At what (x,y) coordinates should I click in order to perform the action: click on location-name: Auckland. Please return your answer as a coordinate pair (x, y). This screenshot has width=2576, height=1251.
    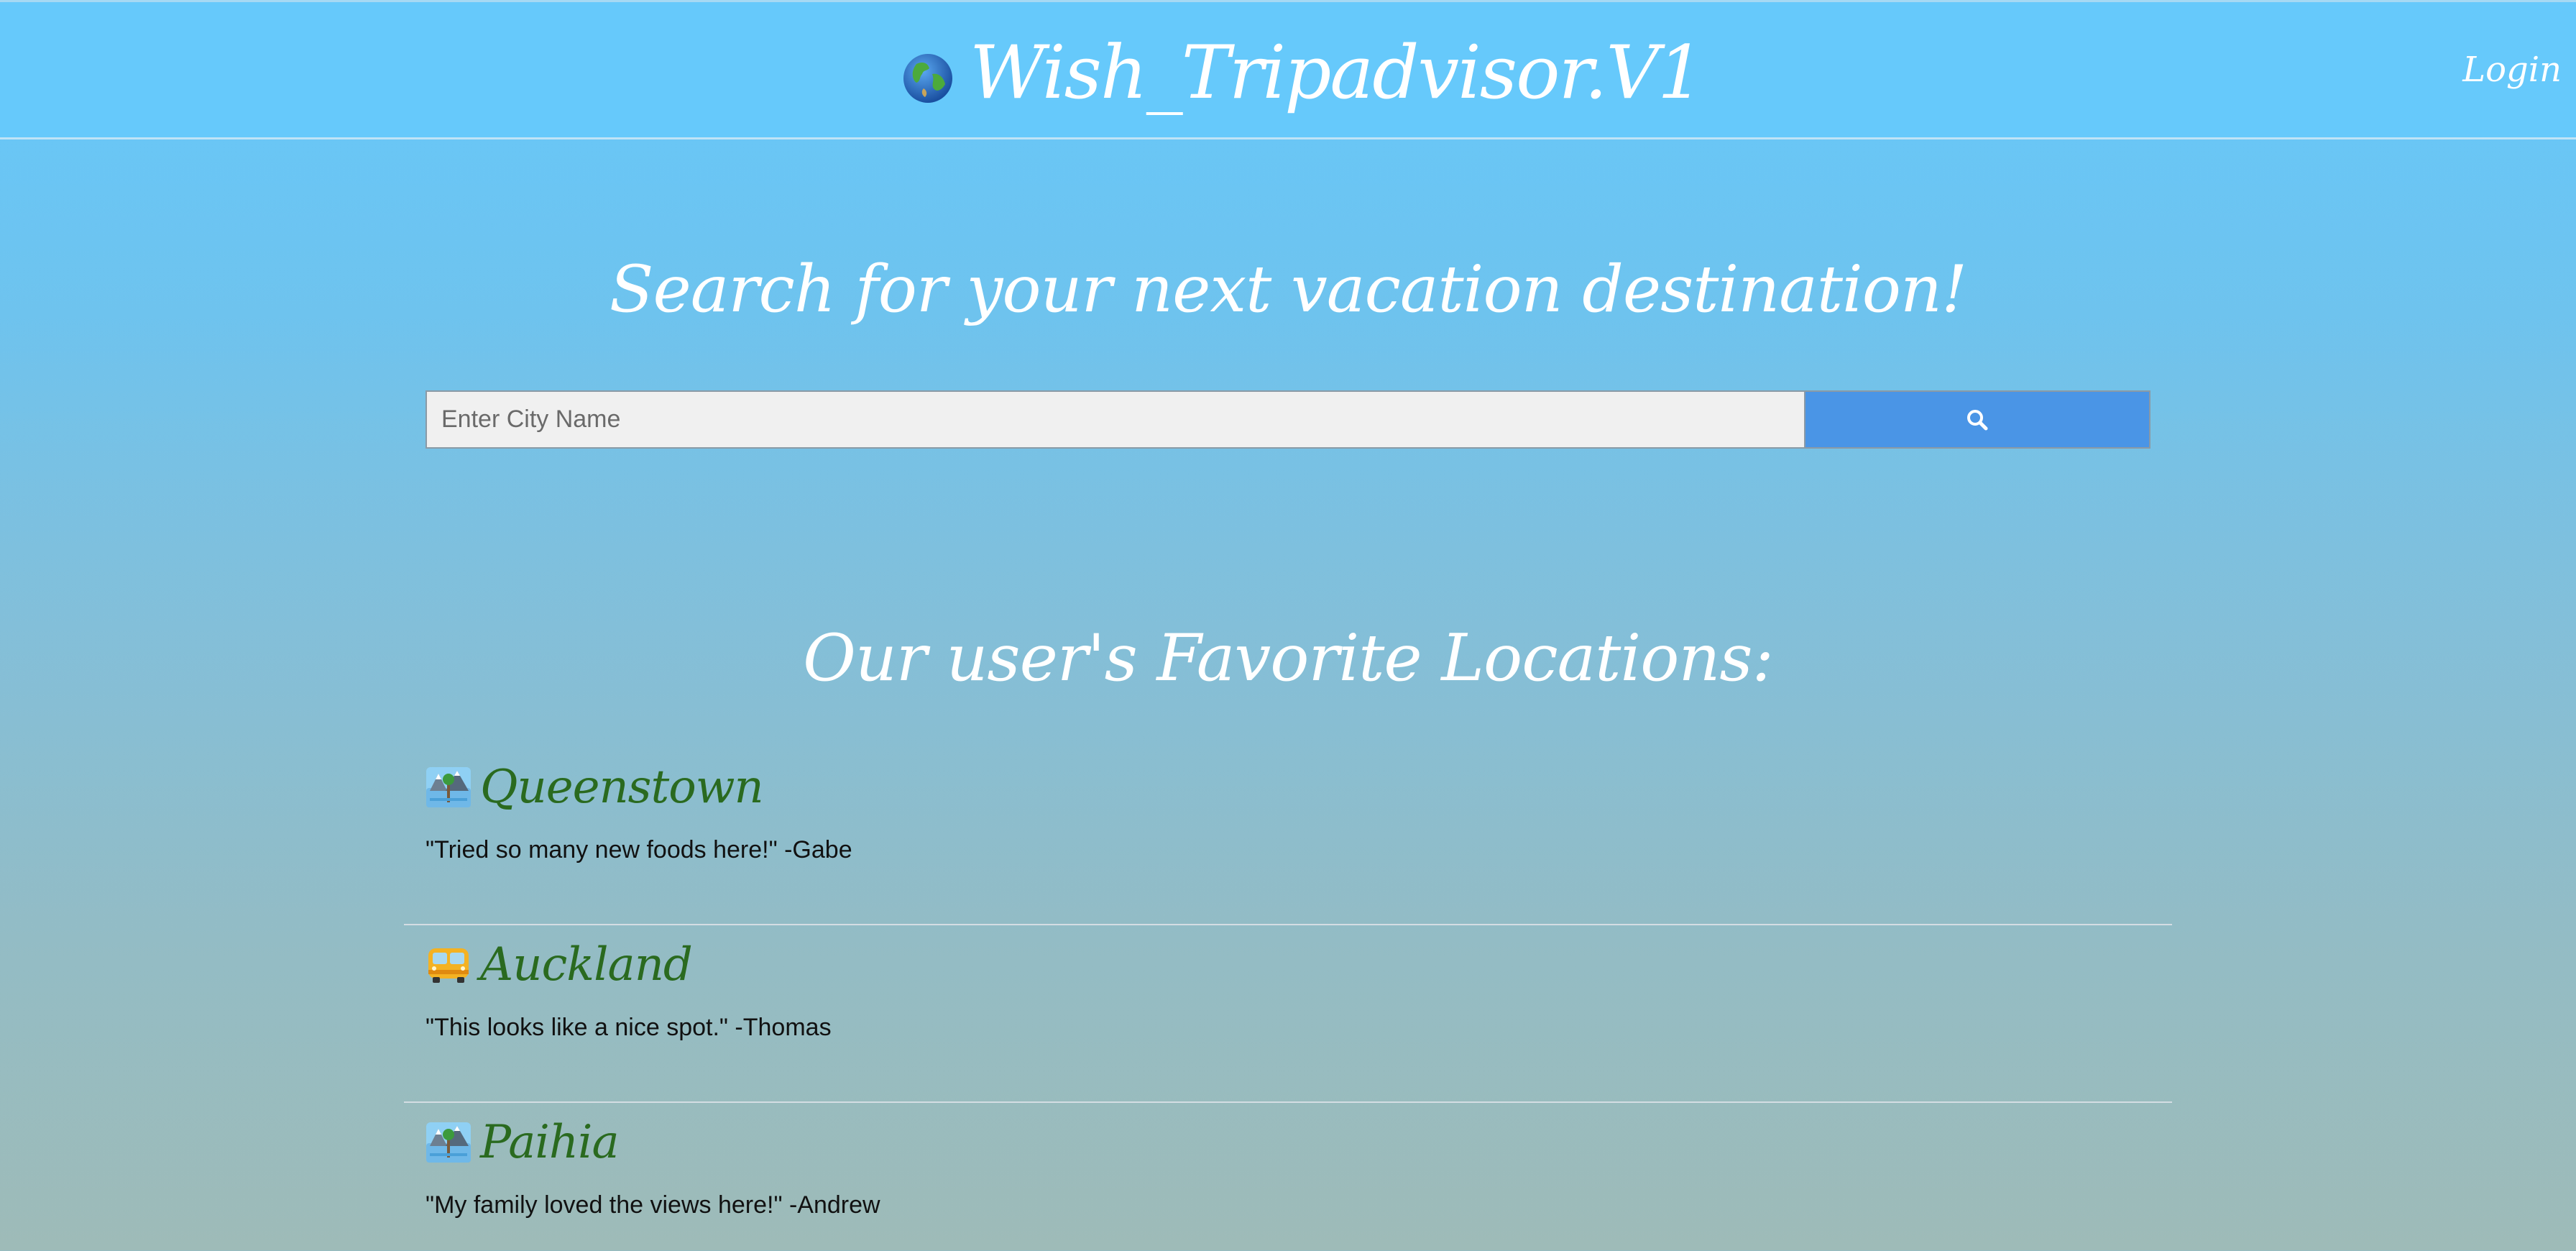
    Looking at the image, I should click on (586, 964).